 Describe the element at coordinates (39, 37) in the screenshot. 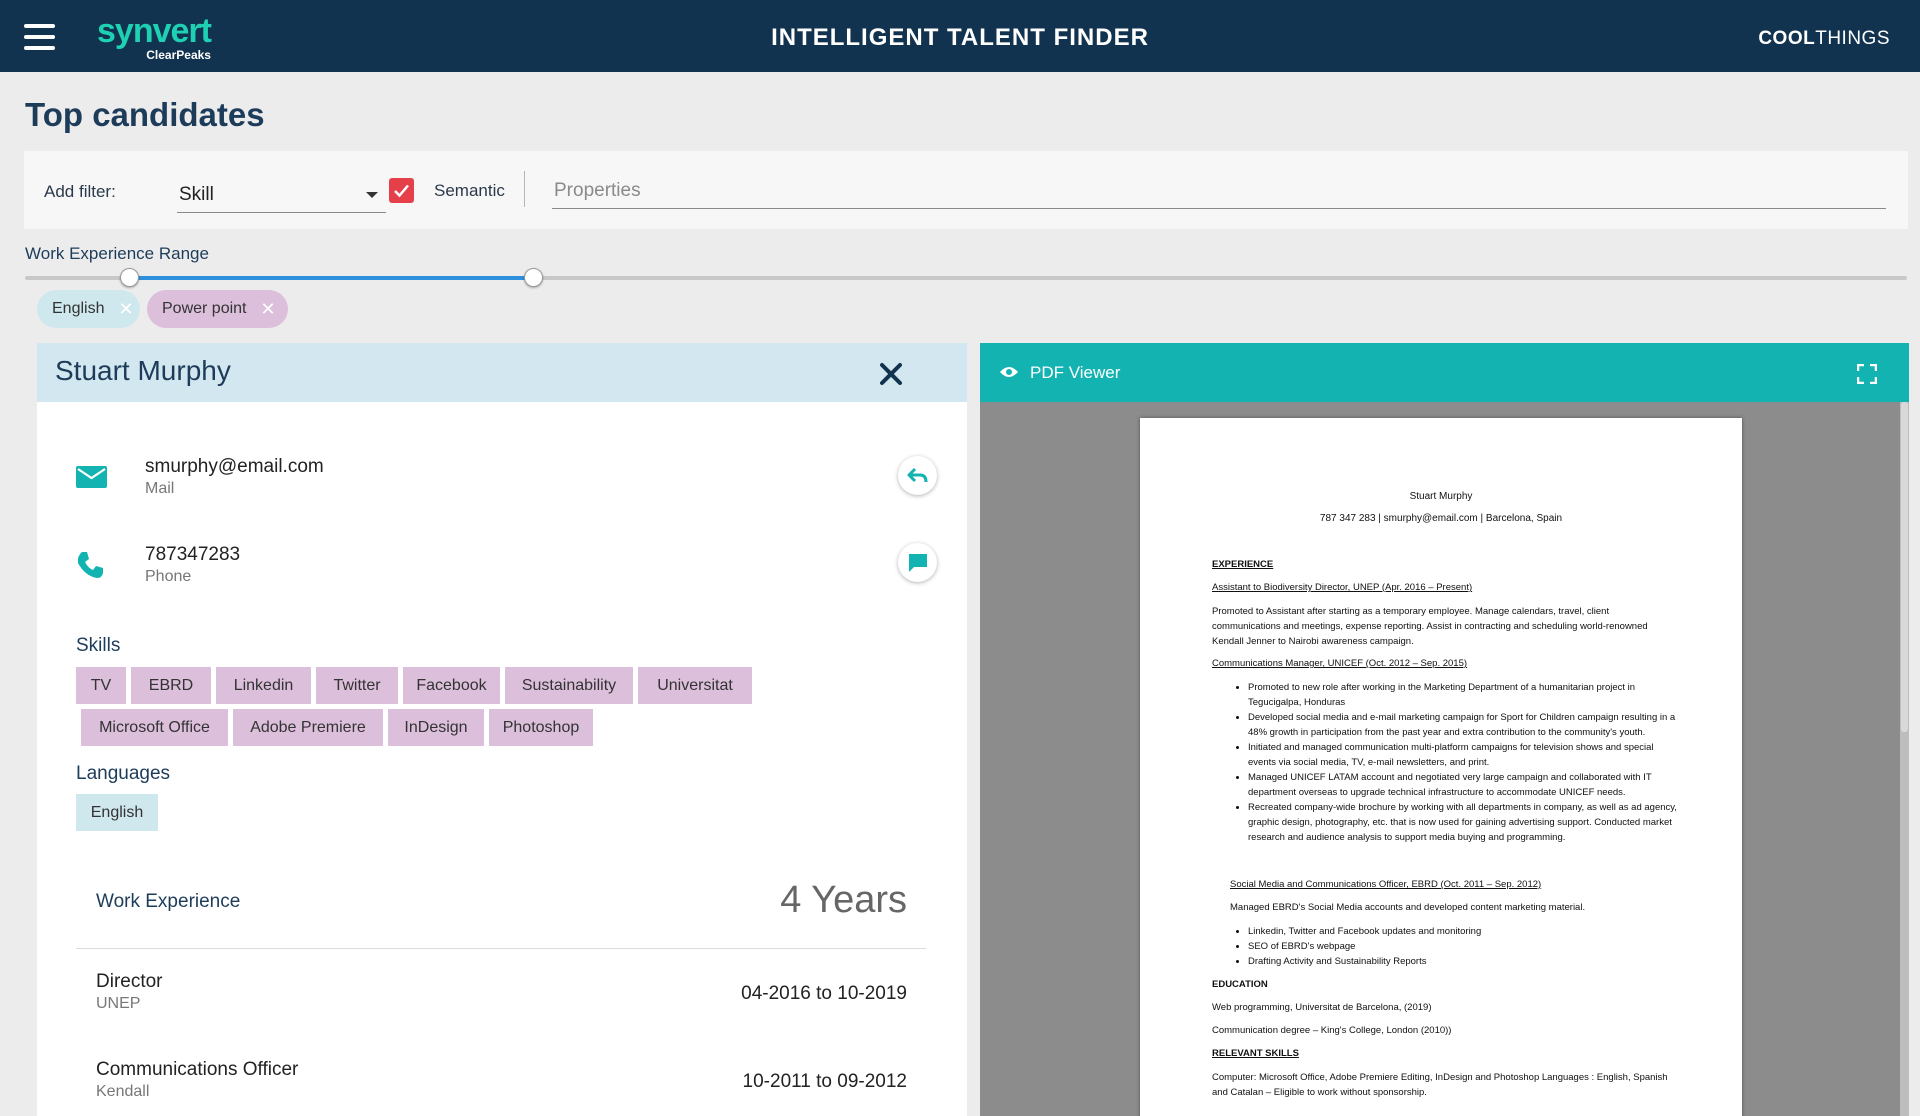

I see `menu-icon` at that location.